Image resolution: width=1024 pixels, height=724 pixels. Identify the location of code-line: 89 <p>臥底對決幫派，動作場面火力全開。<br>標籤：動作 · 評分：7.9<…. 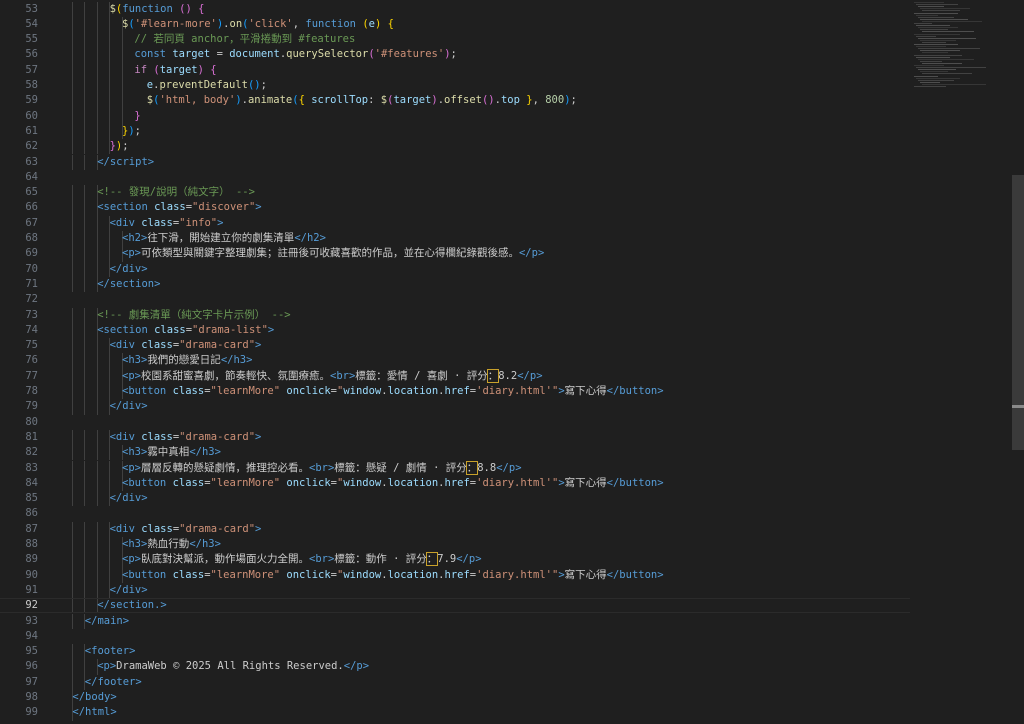
(455, 559).